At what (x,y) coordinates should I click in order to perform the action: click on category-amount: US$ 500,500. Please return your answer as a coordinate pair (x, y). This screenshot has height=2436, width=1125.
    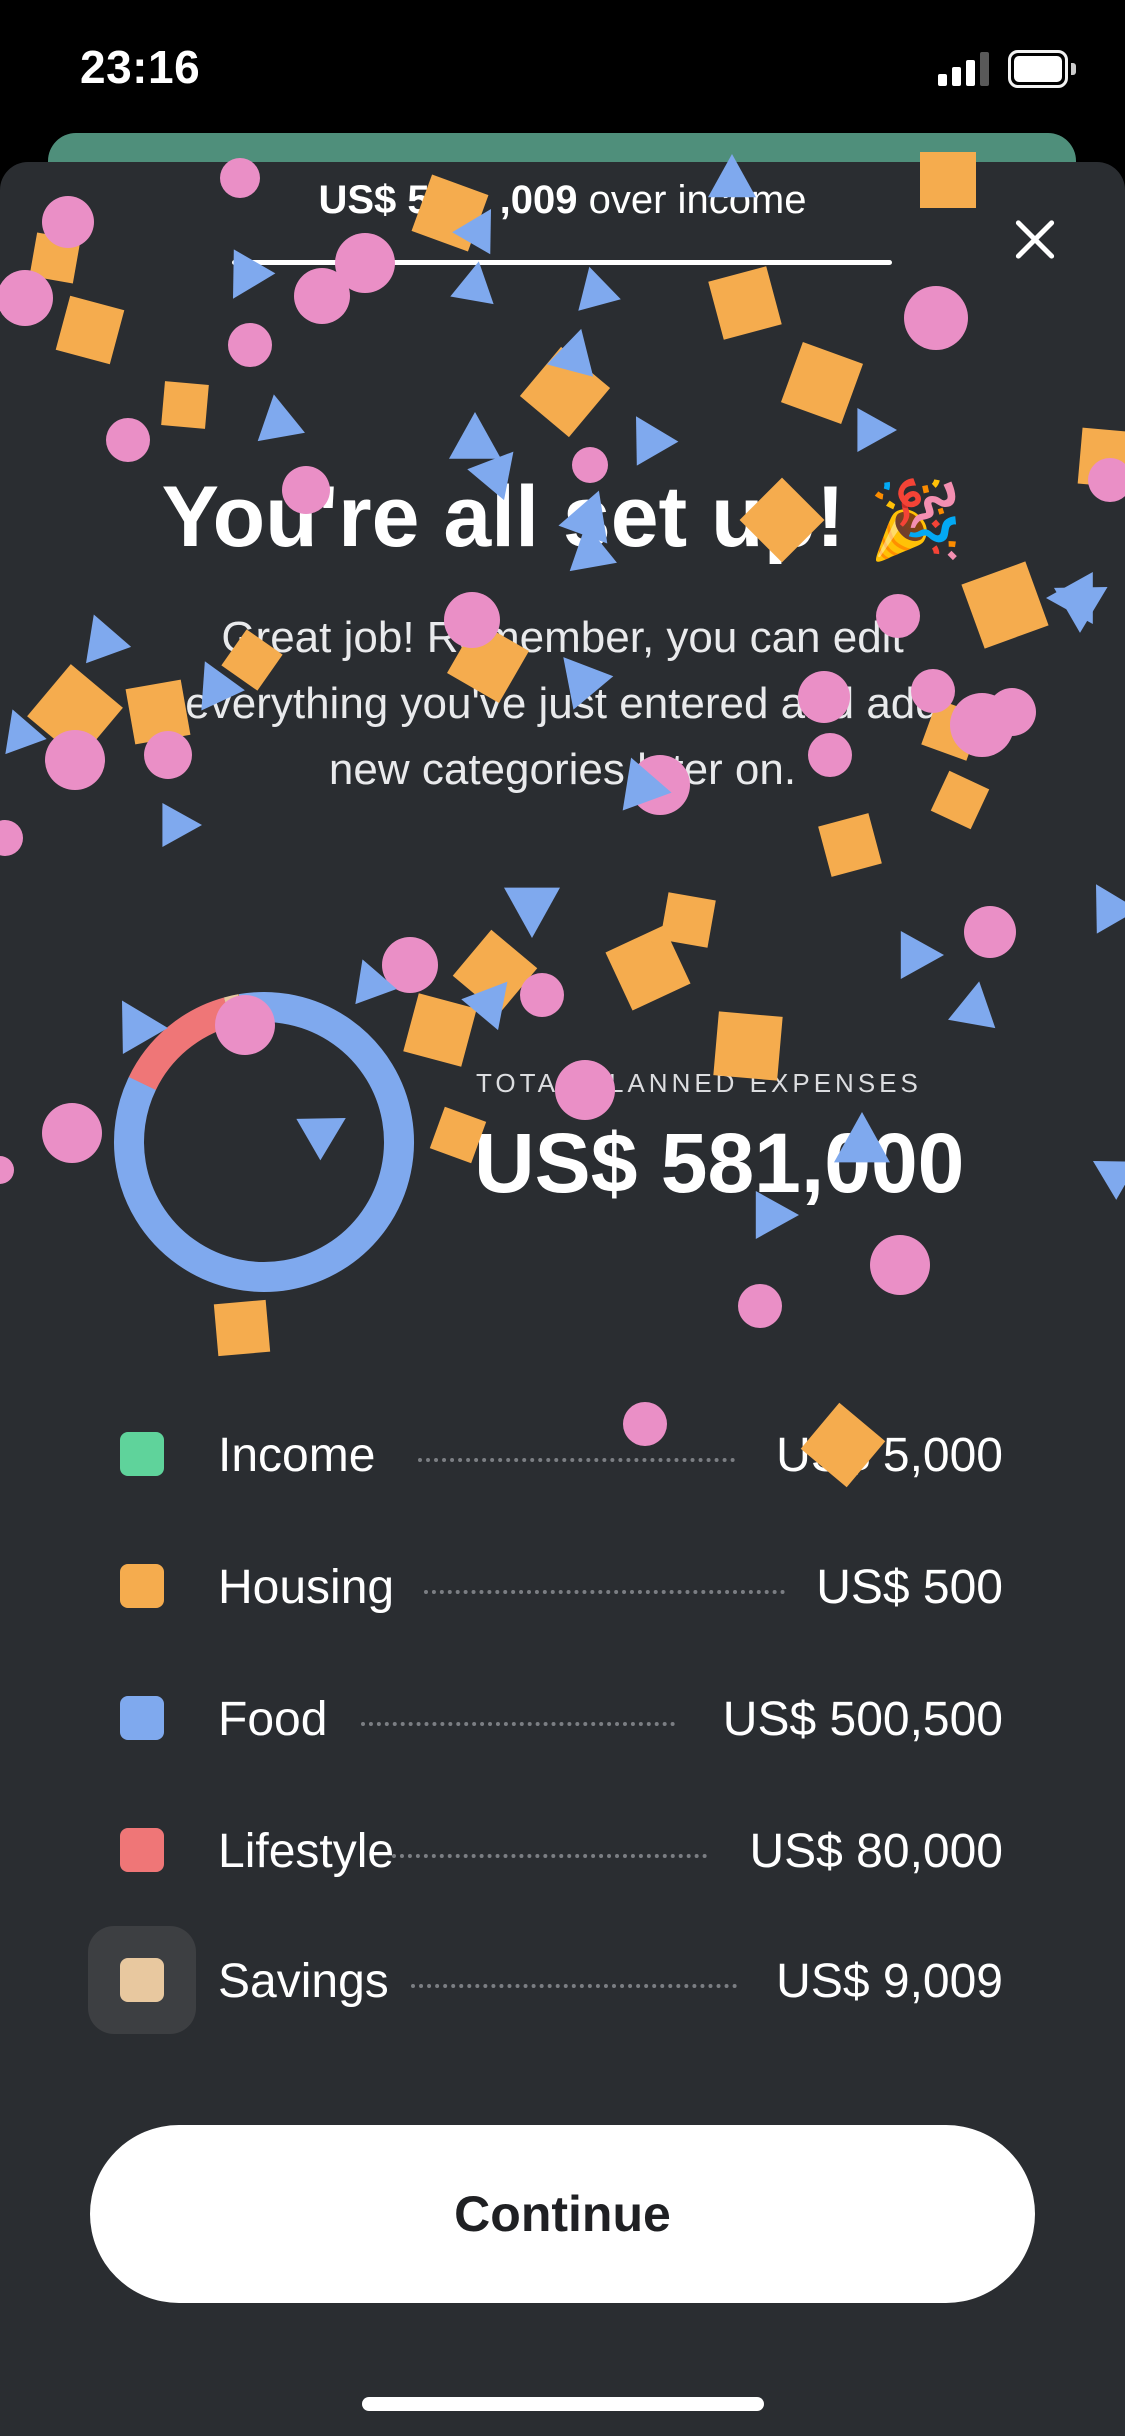
    Looking at the image, I should click on (862, 1719).